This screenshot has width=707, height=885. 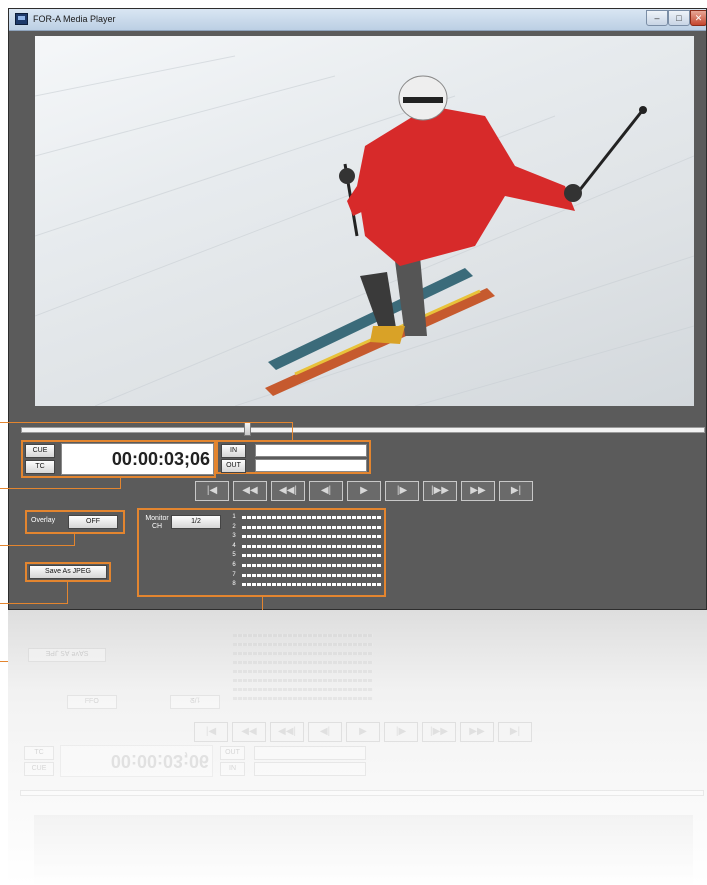 What do you see at coordinates (67, 592) in the screenshot?
I see `callout-line-save-drop` at bounding box center [67, 592].